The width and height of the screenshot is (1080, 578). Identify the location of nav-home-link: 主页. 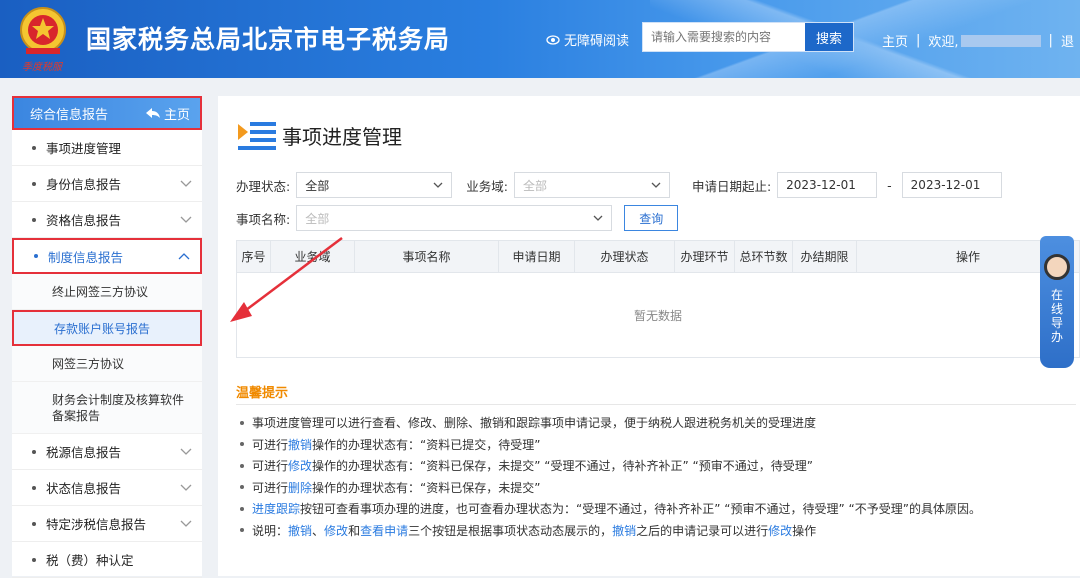
(895, 40).